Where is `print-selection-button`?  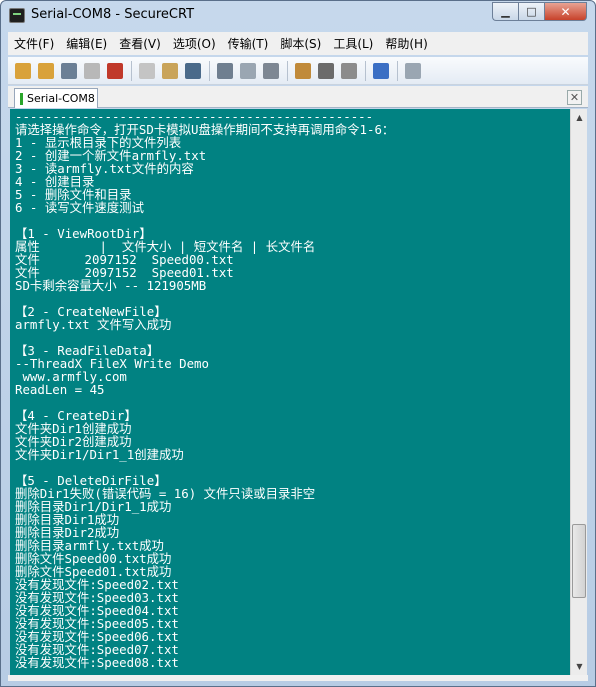
print-selection-button is located at coordinates (248, 71).